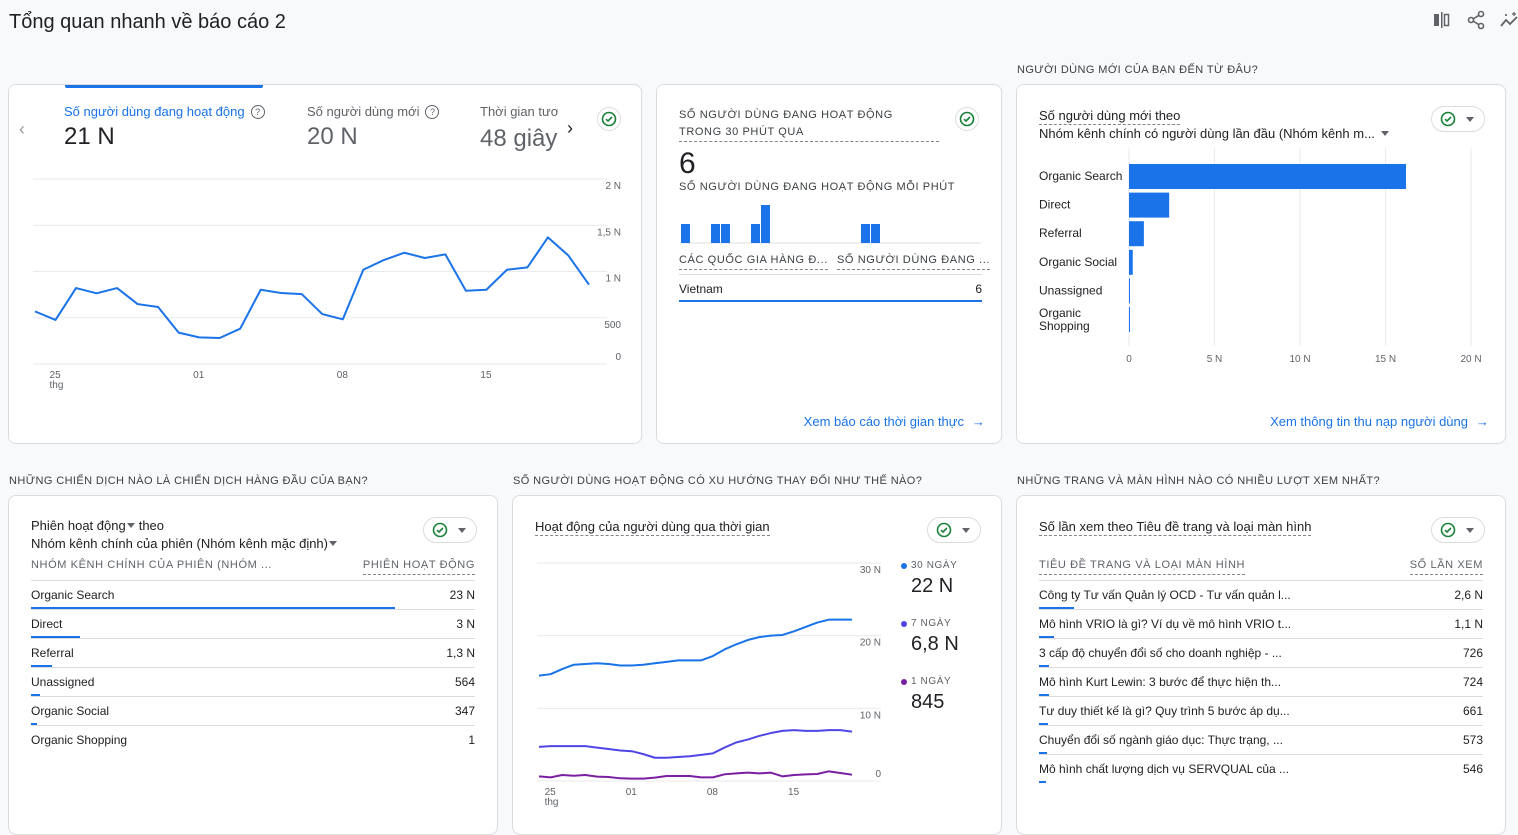 This screenshot has width=1518, height=835. I want to click on page-title-column-text: TIÊU ĐỀ TRANG VÀ LOẠI MÀN HÌNH, so click(1142, 566).